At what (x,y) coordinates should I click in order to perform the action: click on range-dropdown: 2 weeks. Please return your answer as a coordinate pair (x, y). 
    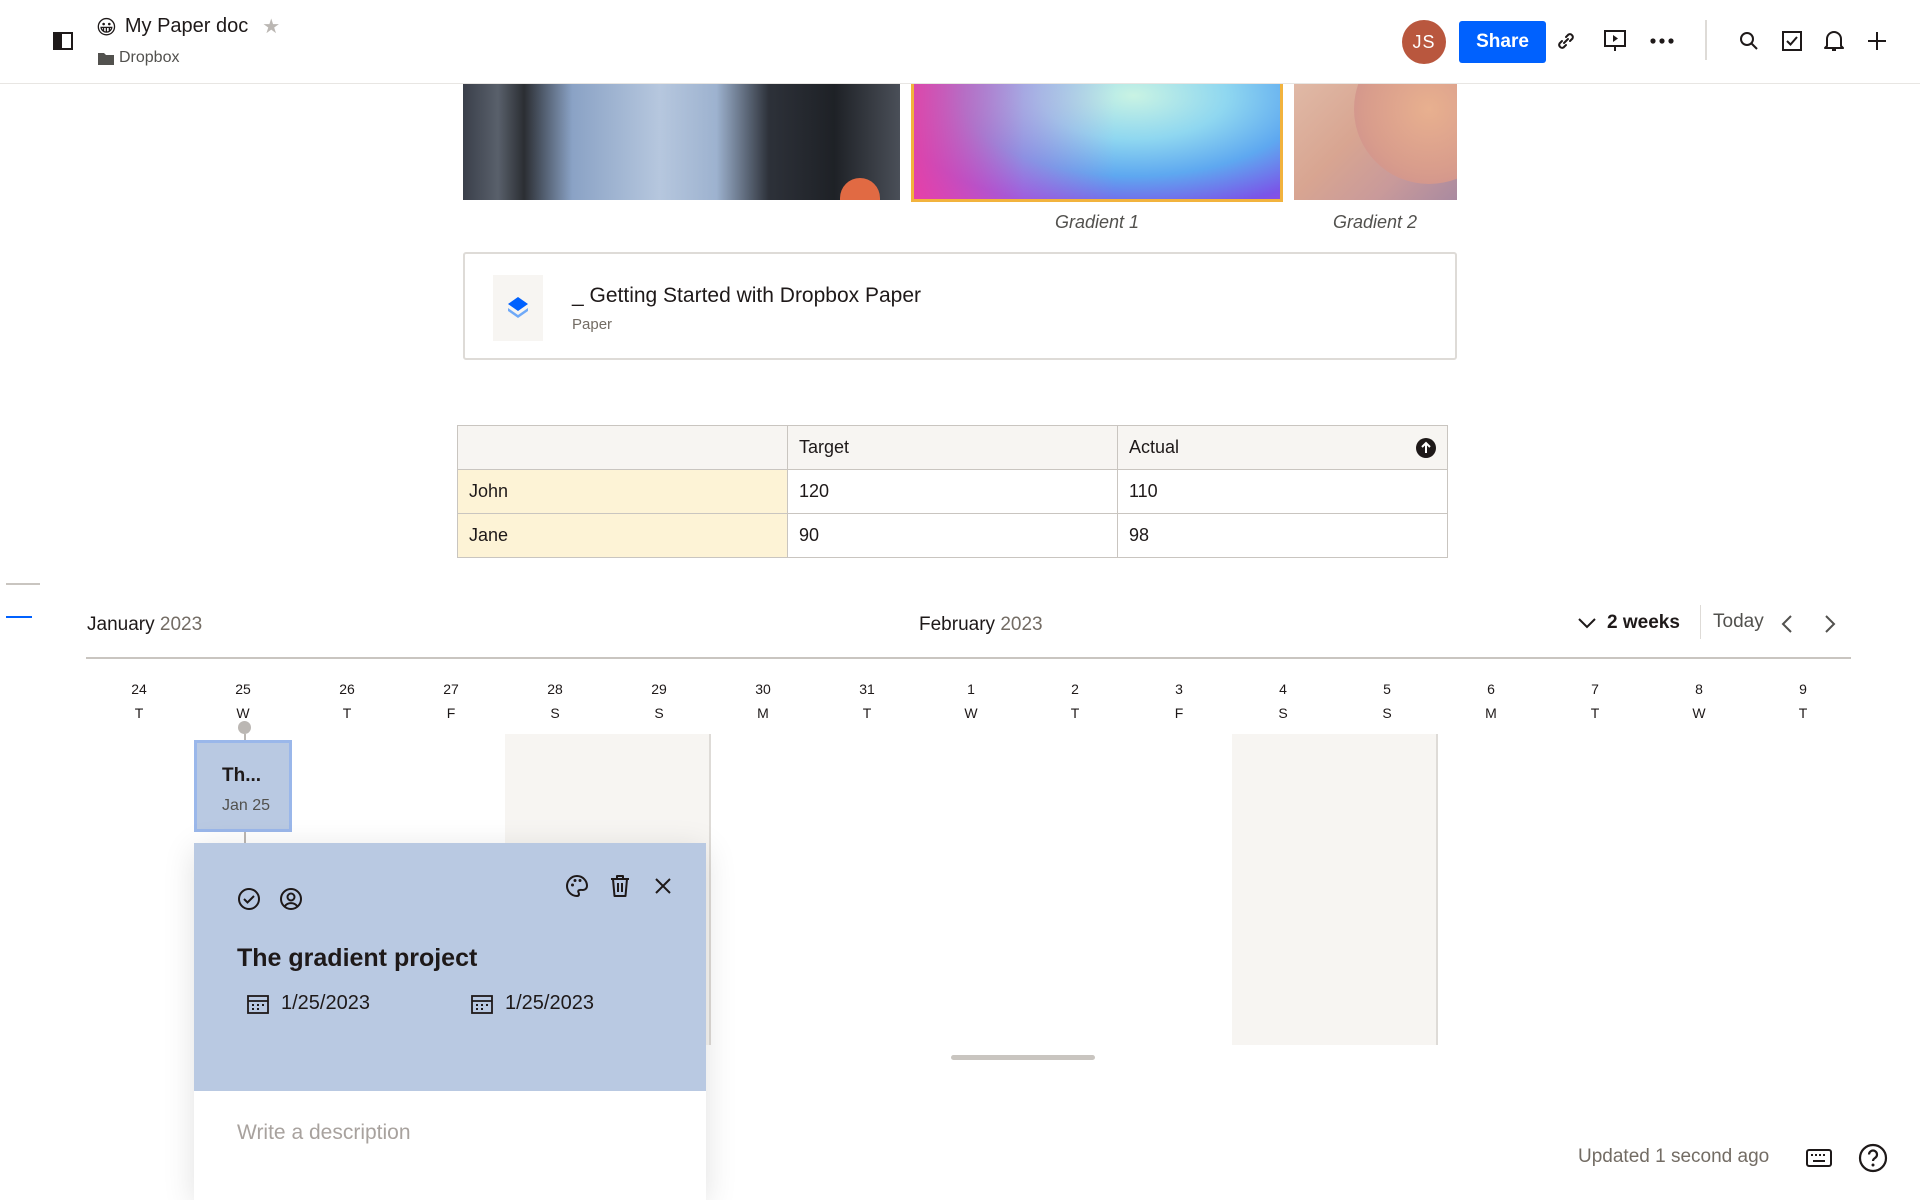
    Looking at the image, I should click on (1628, 623).